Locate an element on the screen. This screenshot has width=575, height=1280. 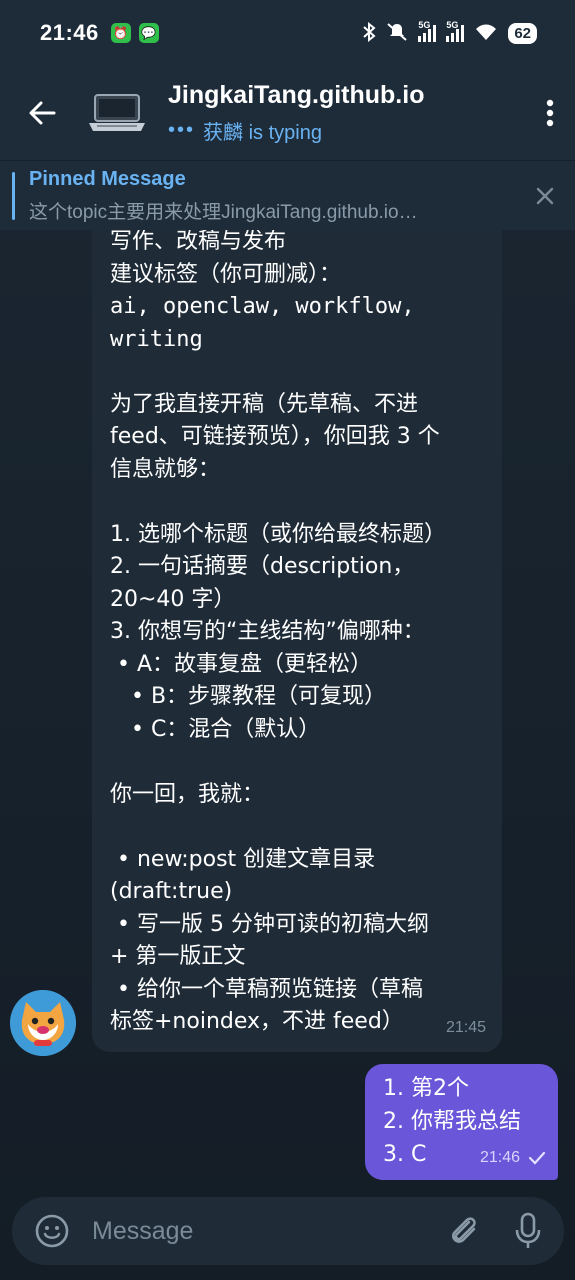
system-icons: 5G 5G 62 is located at coordinates (449, 32).